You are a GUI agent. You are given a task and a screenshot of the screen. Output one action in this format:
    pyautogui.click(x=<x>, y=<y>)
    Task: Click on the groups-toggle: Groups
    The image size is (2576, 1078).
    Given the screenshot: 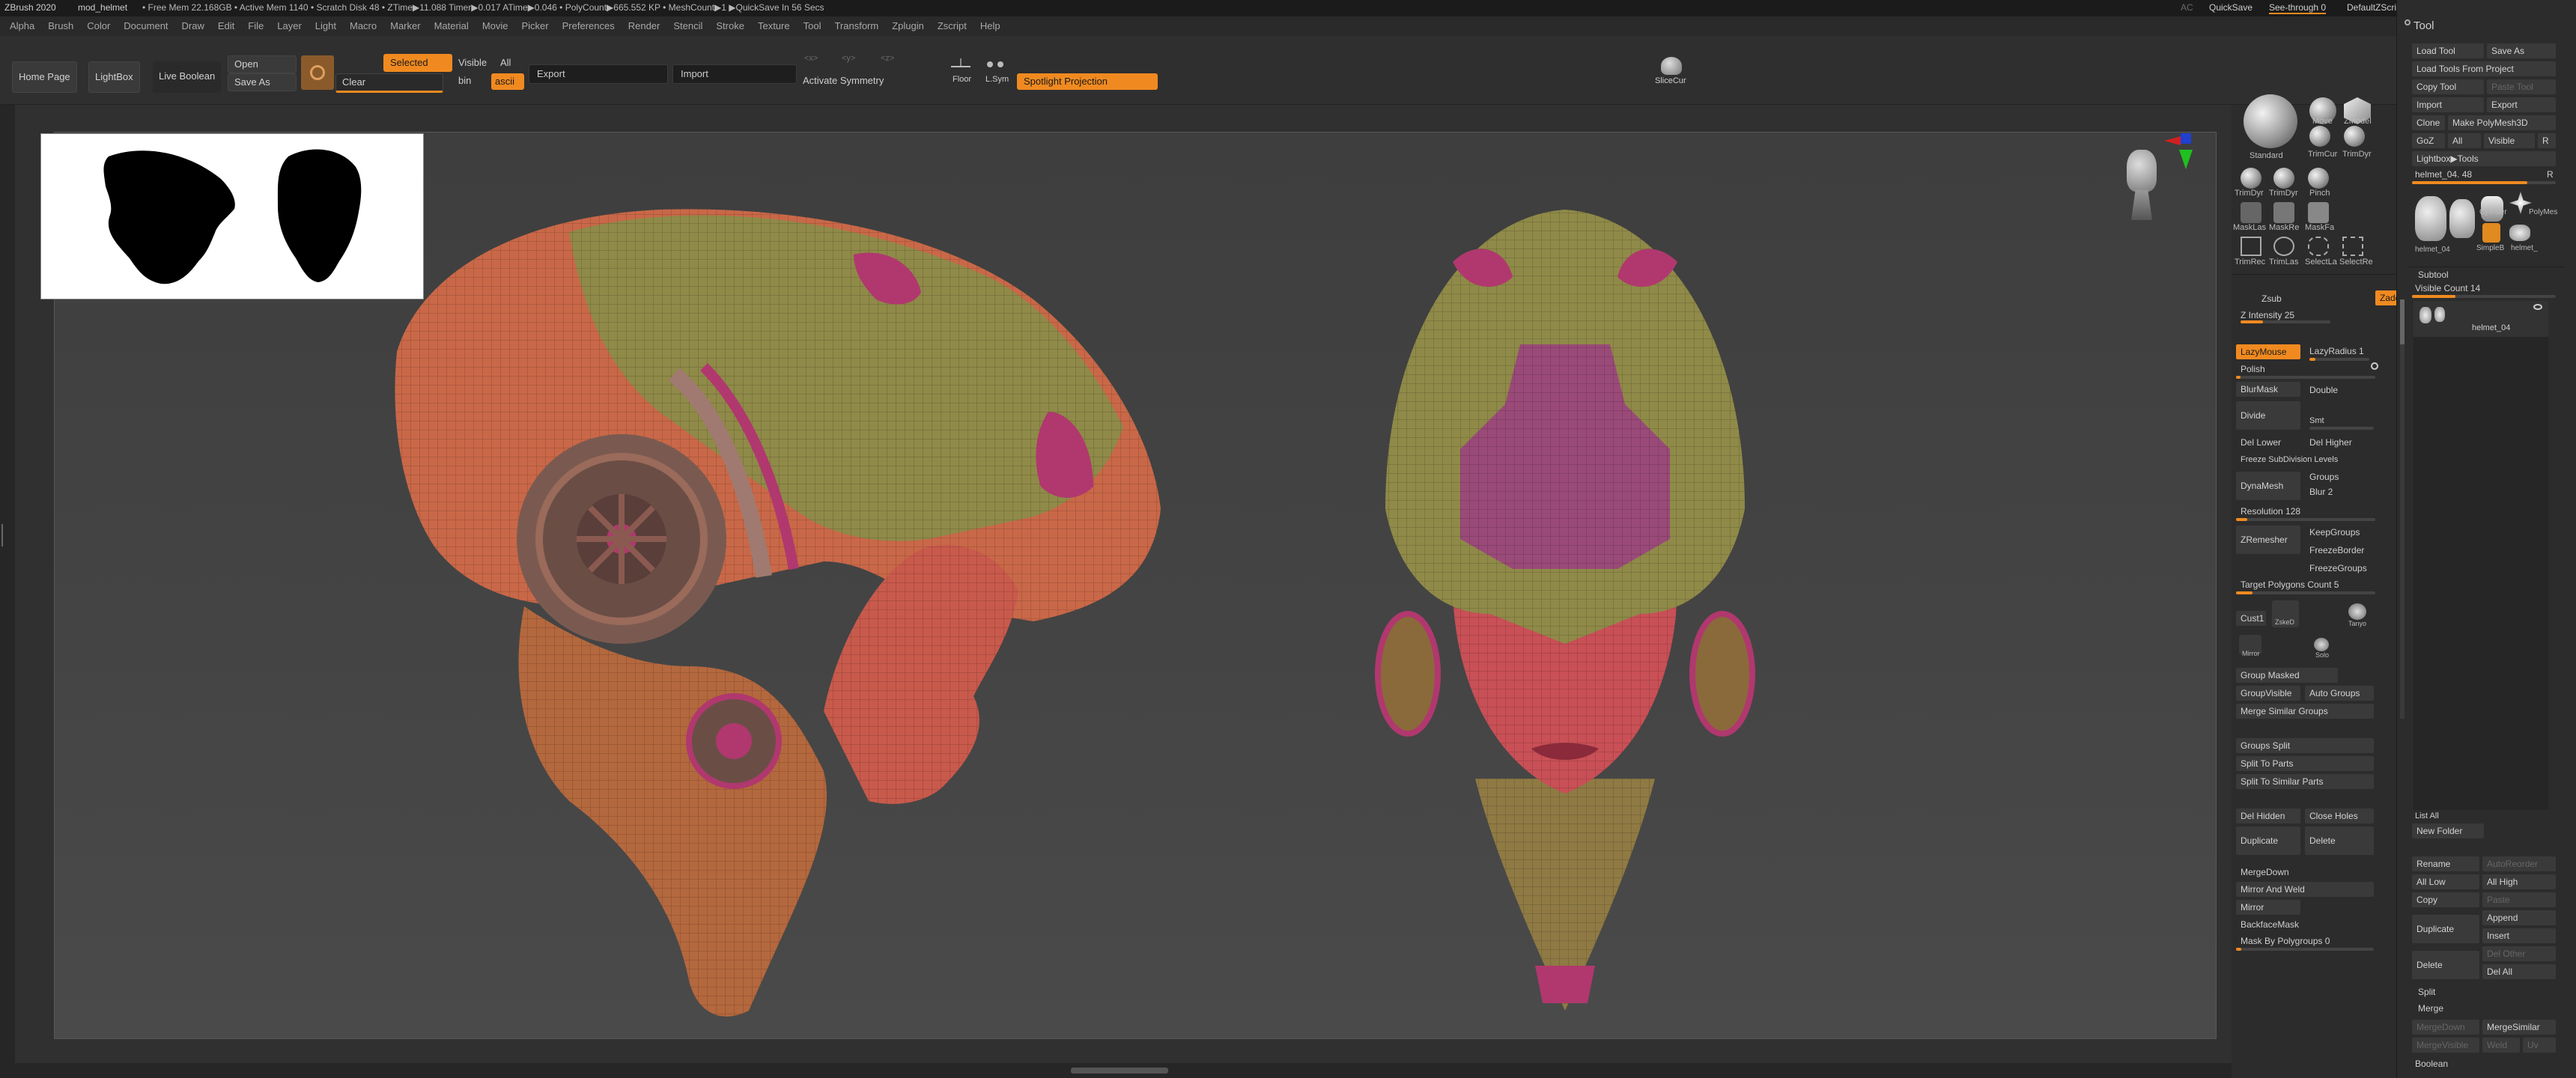 What is the action you would take?
    pyautogui.click(x=2324, y=477)
    